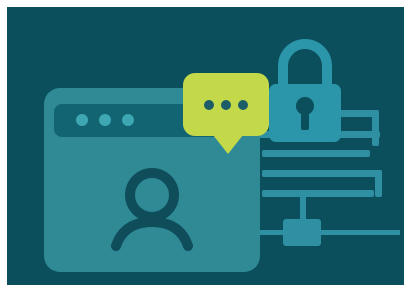  What do you see at coordinates (273, 232) in the screenshot?
I see `network-bus-left` at bounding box center [273, 232].